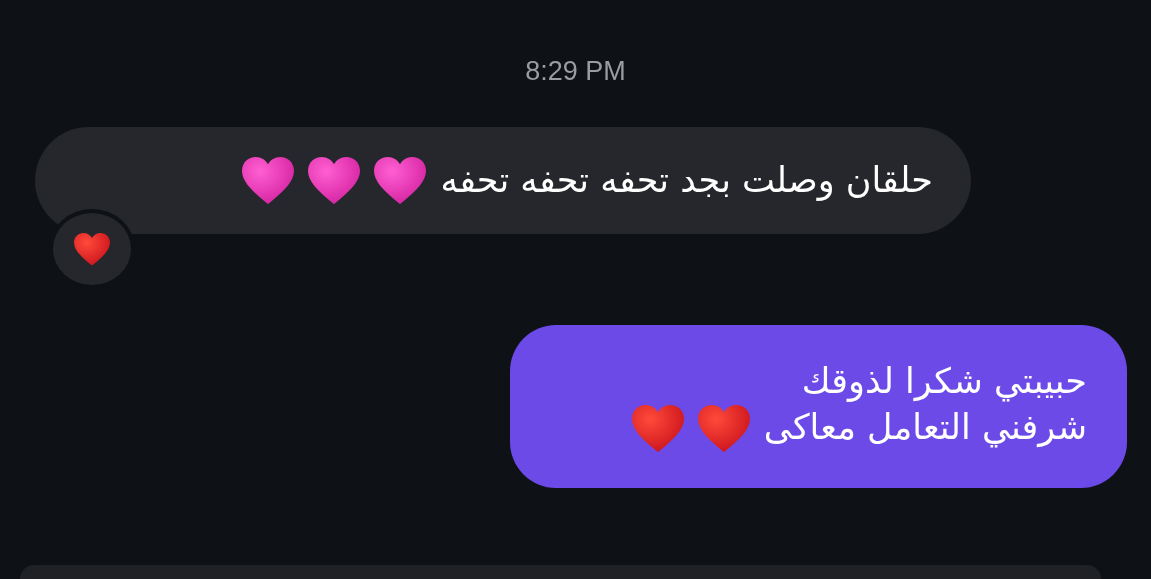  Describe the element at coordinates (944, 382) in the screenshot. I see `message-text: حبيبتي شكرا لذوقك` at that location.